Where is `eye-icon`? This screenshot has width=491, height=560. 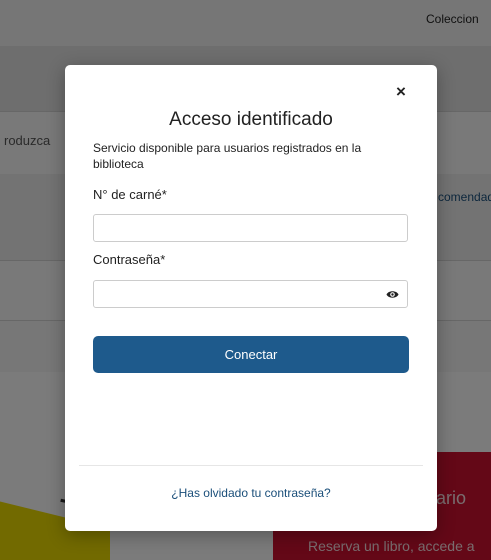
eye-icon is located at coordinates (392, 294).